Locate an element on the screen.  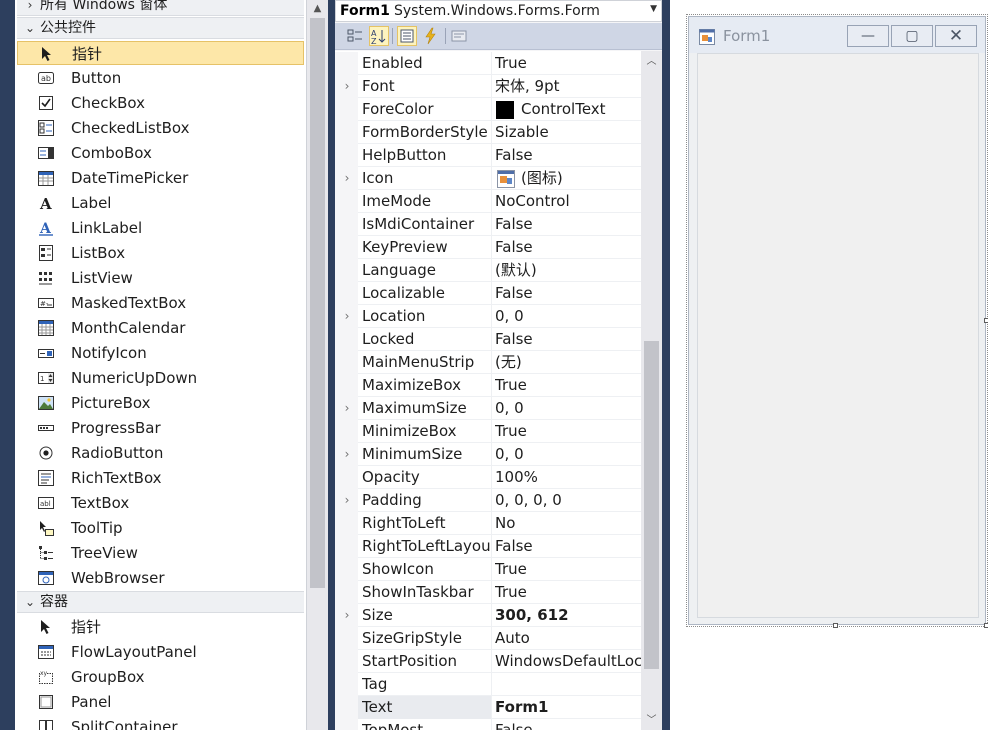
property-row: › Size 300, 612 is located at coordinates (488, 615).